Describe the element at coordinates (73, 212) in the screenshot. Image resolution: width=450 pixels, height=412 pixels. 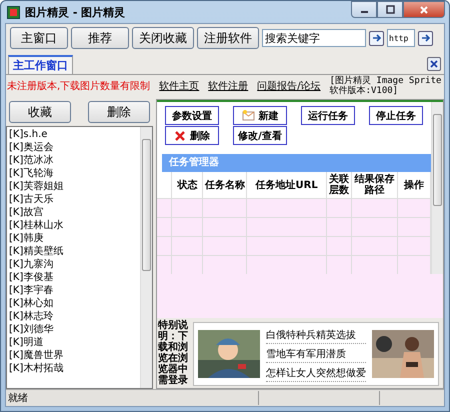
I see `favorite-item: [K]故宫` at that location.